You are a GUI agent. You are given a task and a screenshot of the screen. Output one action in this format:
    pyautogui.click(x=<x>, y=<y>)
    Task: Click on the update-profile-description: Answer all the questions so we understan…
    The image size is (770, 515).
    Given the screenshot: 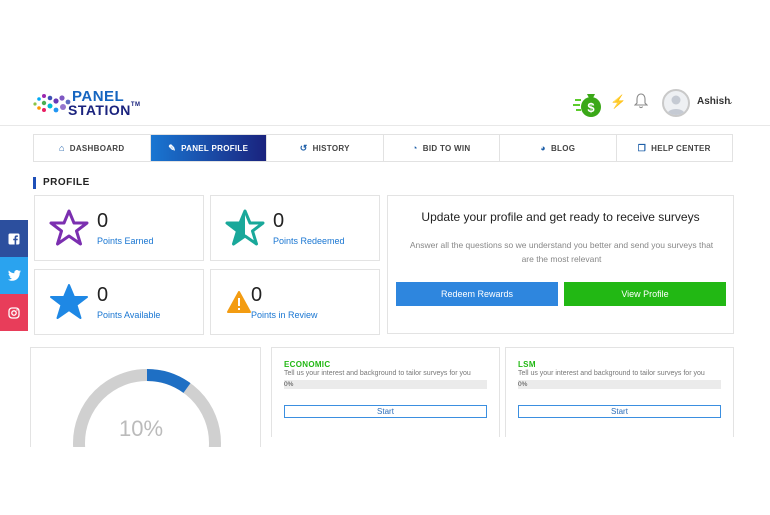 What is the action you would take?
    pyautogui.click(x=561, y=252)
    